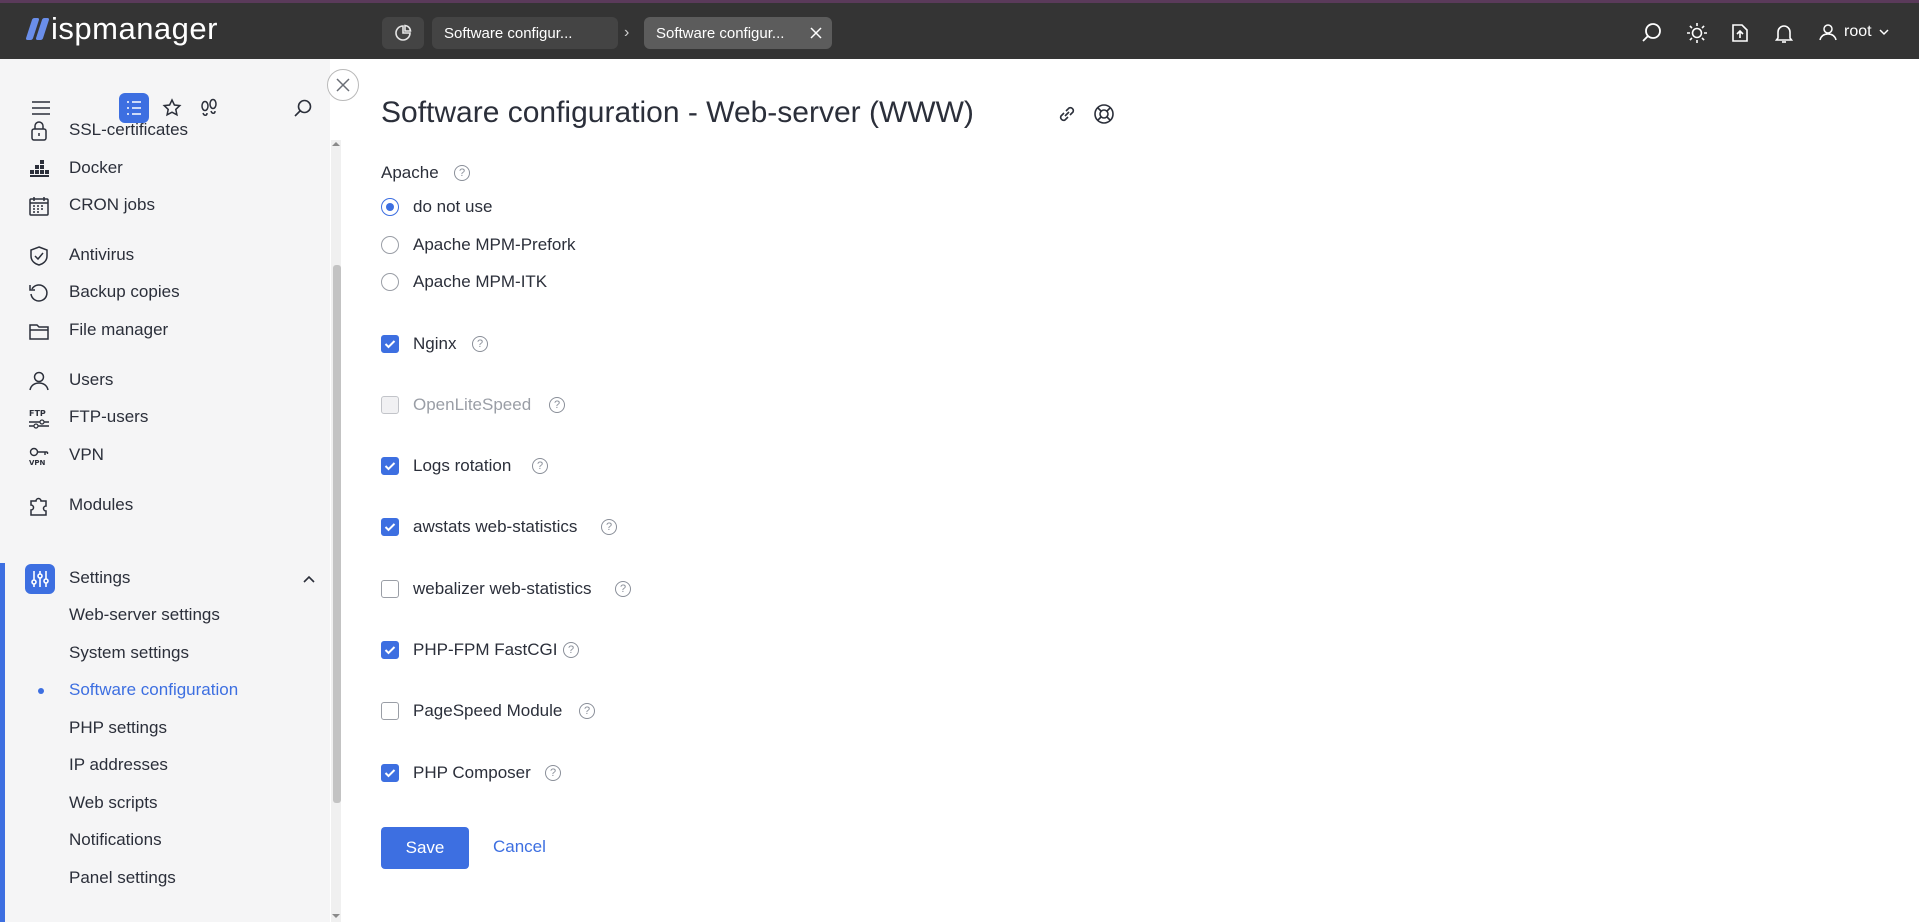  What do you see at coordinates (480, 344) in the screenshot?
I see `nginx-help-icon: ?` at bounding box center [480, 344].